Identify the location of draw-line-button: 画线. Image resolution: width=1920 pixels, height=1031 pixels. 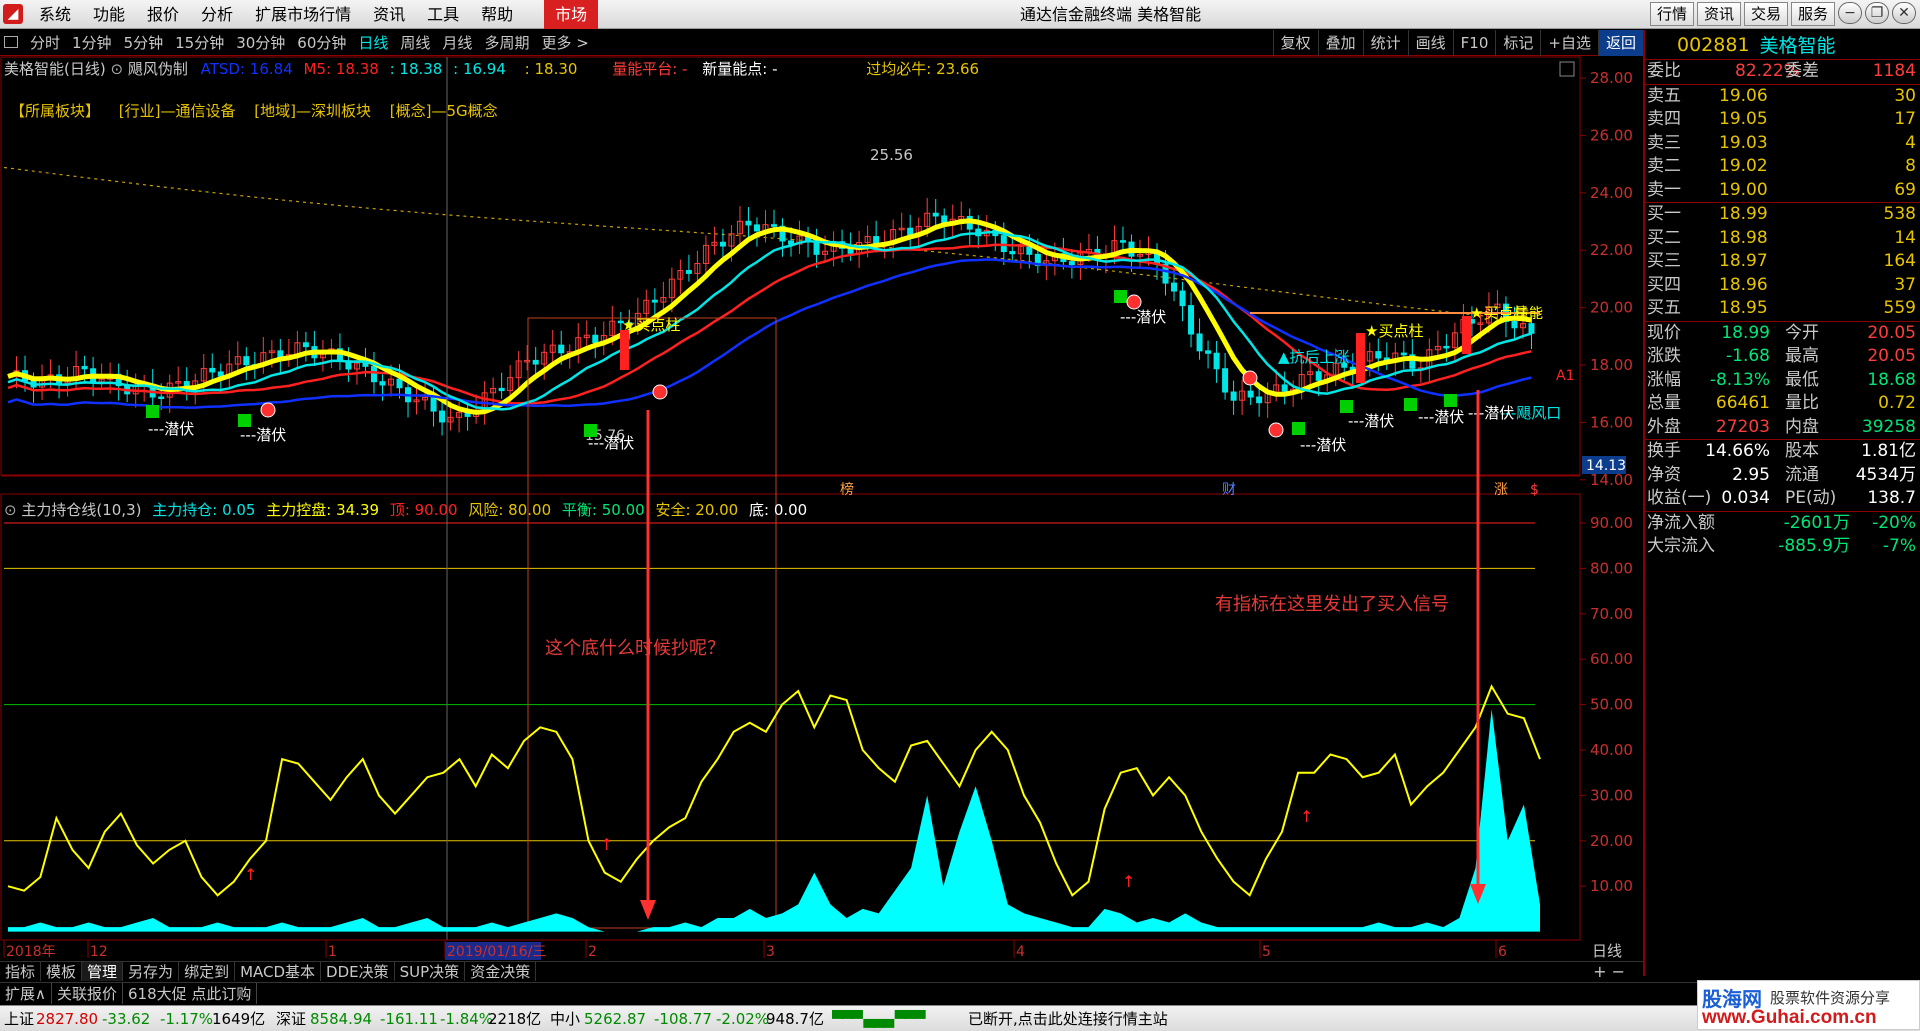
(1430, 43).